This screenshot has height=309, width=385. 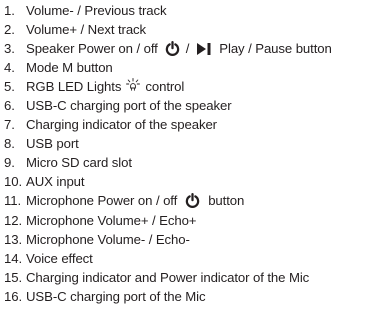 I want to click on item-number: 4., so click(x=9, y=68).